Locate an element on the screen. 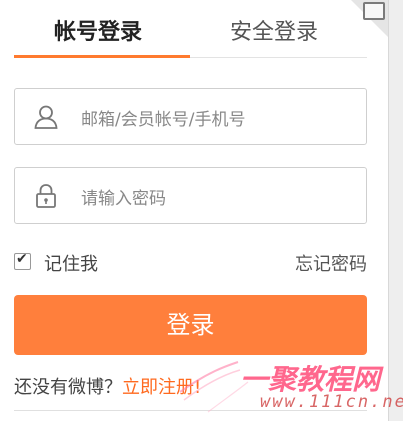 The height and width of the screenshot is (421, 403). qr-code-icon is located at coordinates (374, 11).